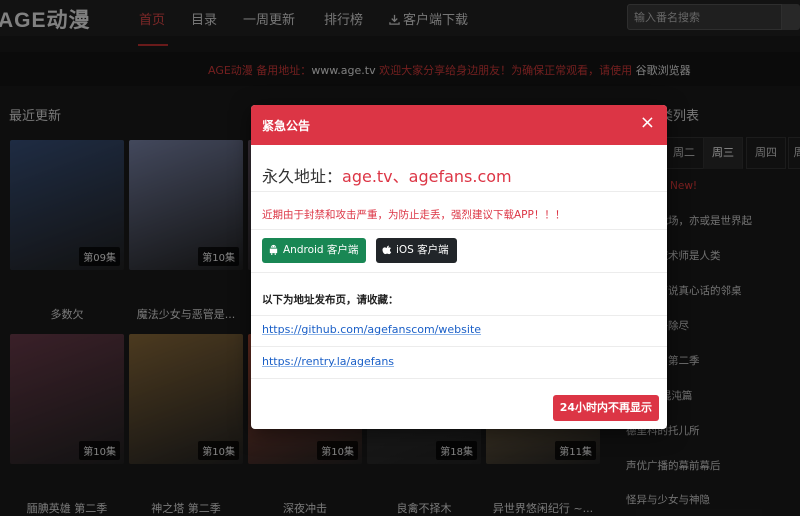  What do you see at coordinates (371, 329) in the screenshot?
I see `github-link: https://github.com/agefanscom/website` at bounding box center [371, 329].